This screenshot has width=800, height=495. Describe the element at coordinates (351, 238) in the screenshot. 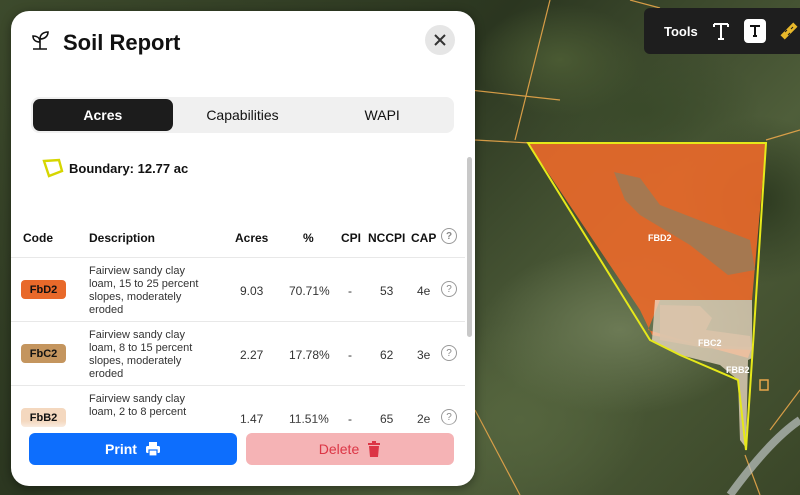

I see `col-cpi: CPI` at that location.